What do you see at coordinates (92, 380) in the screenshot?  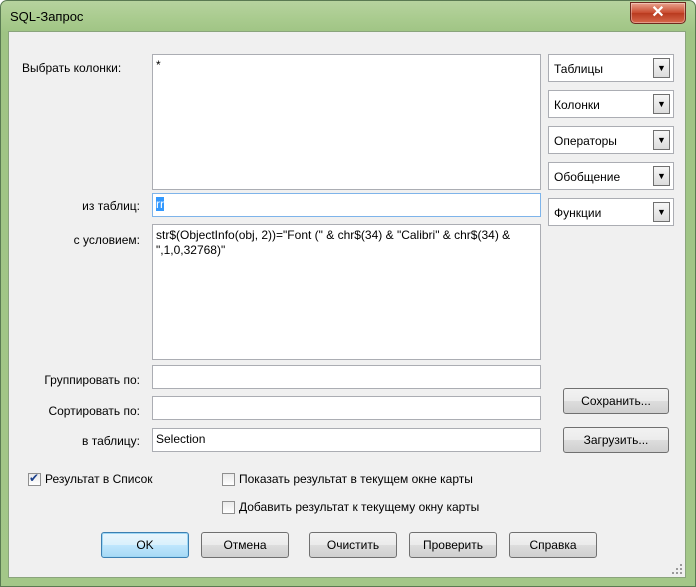 I see `group-label: Группировать по:` at bounding box center [92, 380].